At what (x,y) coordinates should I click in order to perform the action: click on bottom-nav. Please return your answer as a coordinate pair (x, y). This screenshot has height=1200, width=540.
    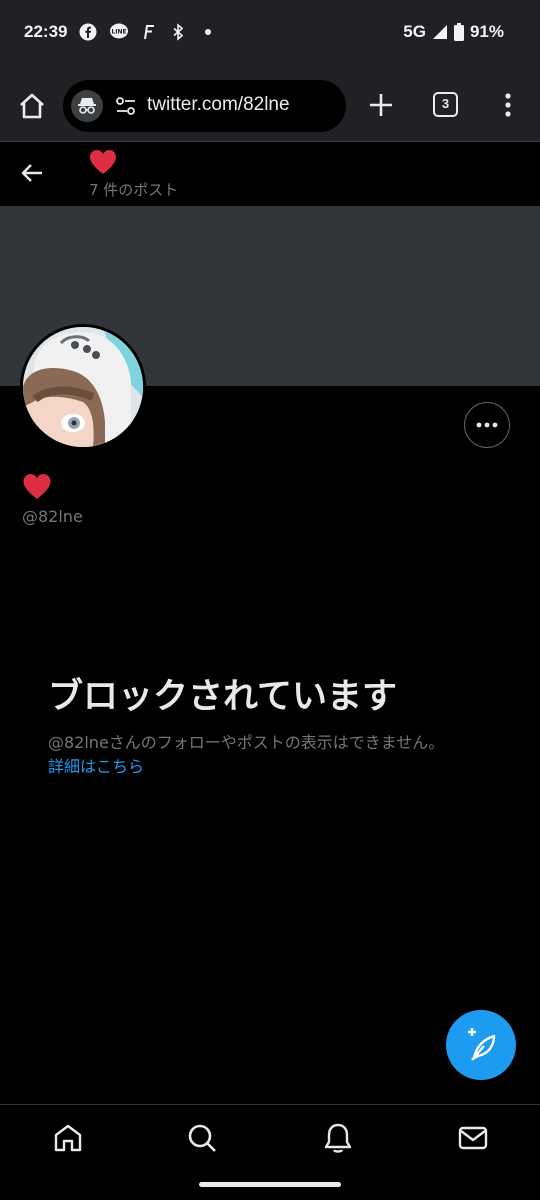
    Looking at the image, I should click on (270, 1137).